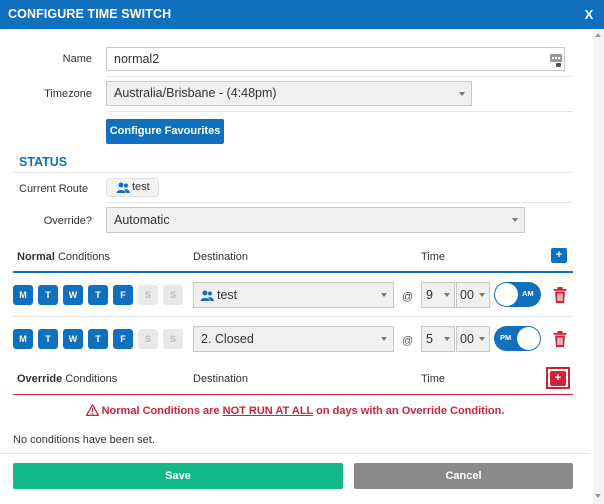  What do you see at coordinates (195, 93) in the screenshot?
I see `timezone-value: Australia/Brisbane - (4:48pm)` at bounding box center [195, 93].